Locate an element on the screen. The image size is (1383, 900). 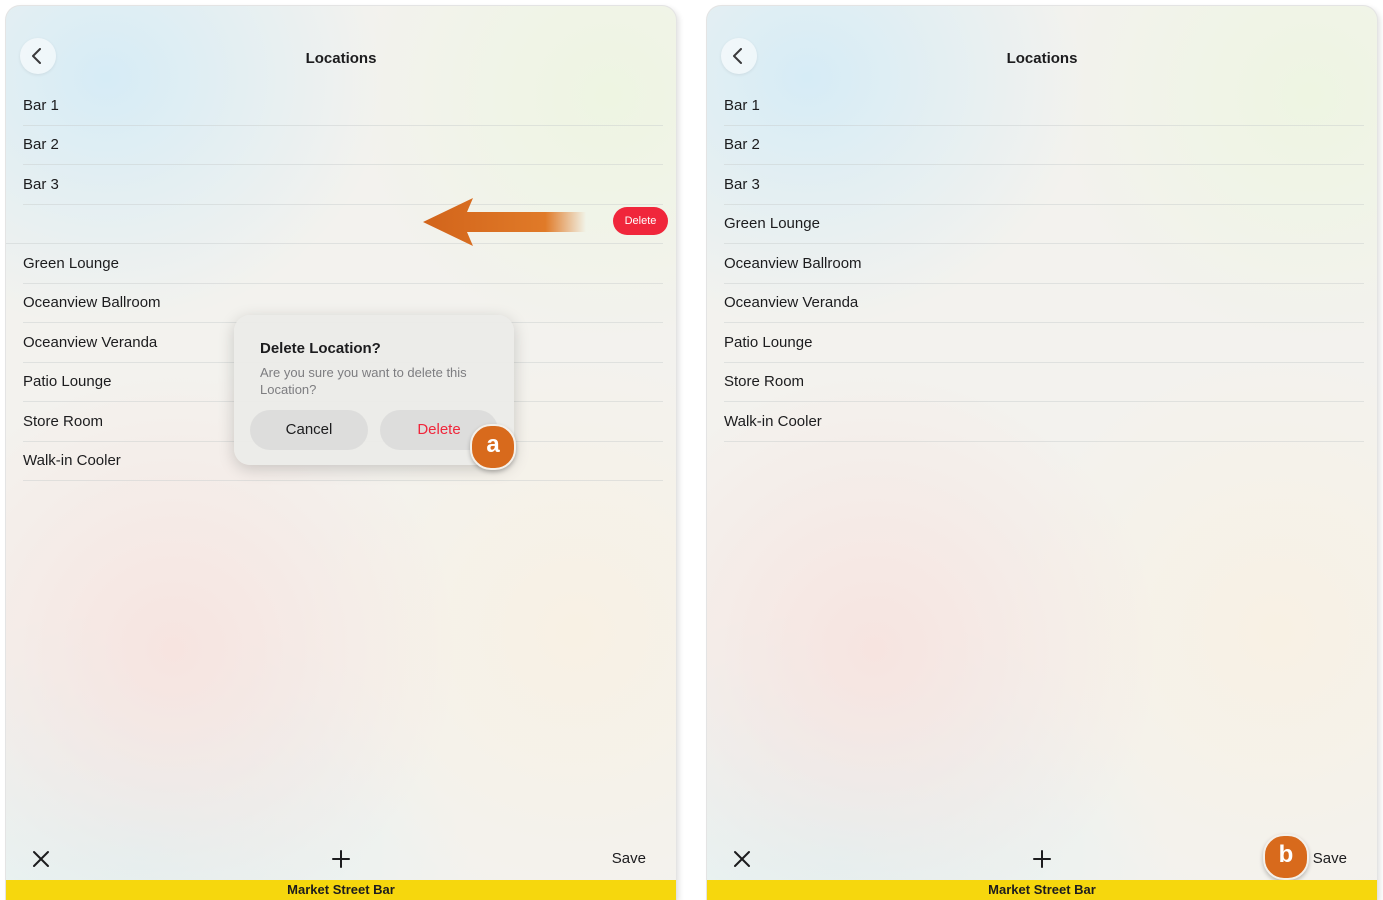
list-item: Oceanview Ballroom is located at coordinates (1044, 264).